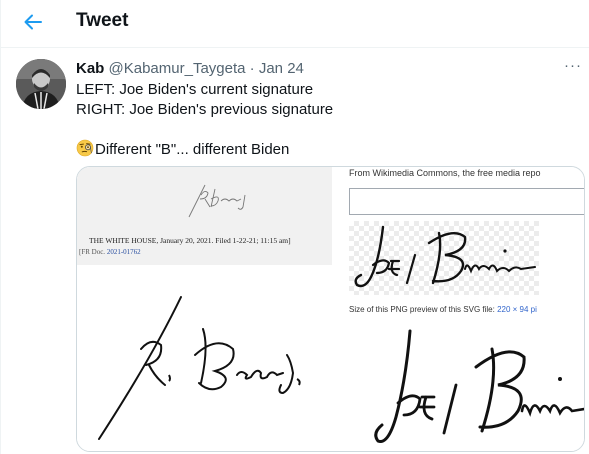  I want to click on previous-signature-small-graphic, so click(445, 256).